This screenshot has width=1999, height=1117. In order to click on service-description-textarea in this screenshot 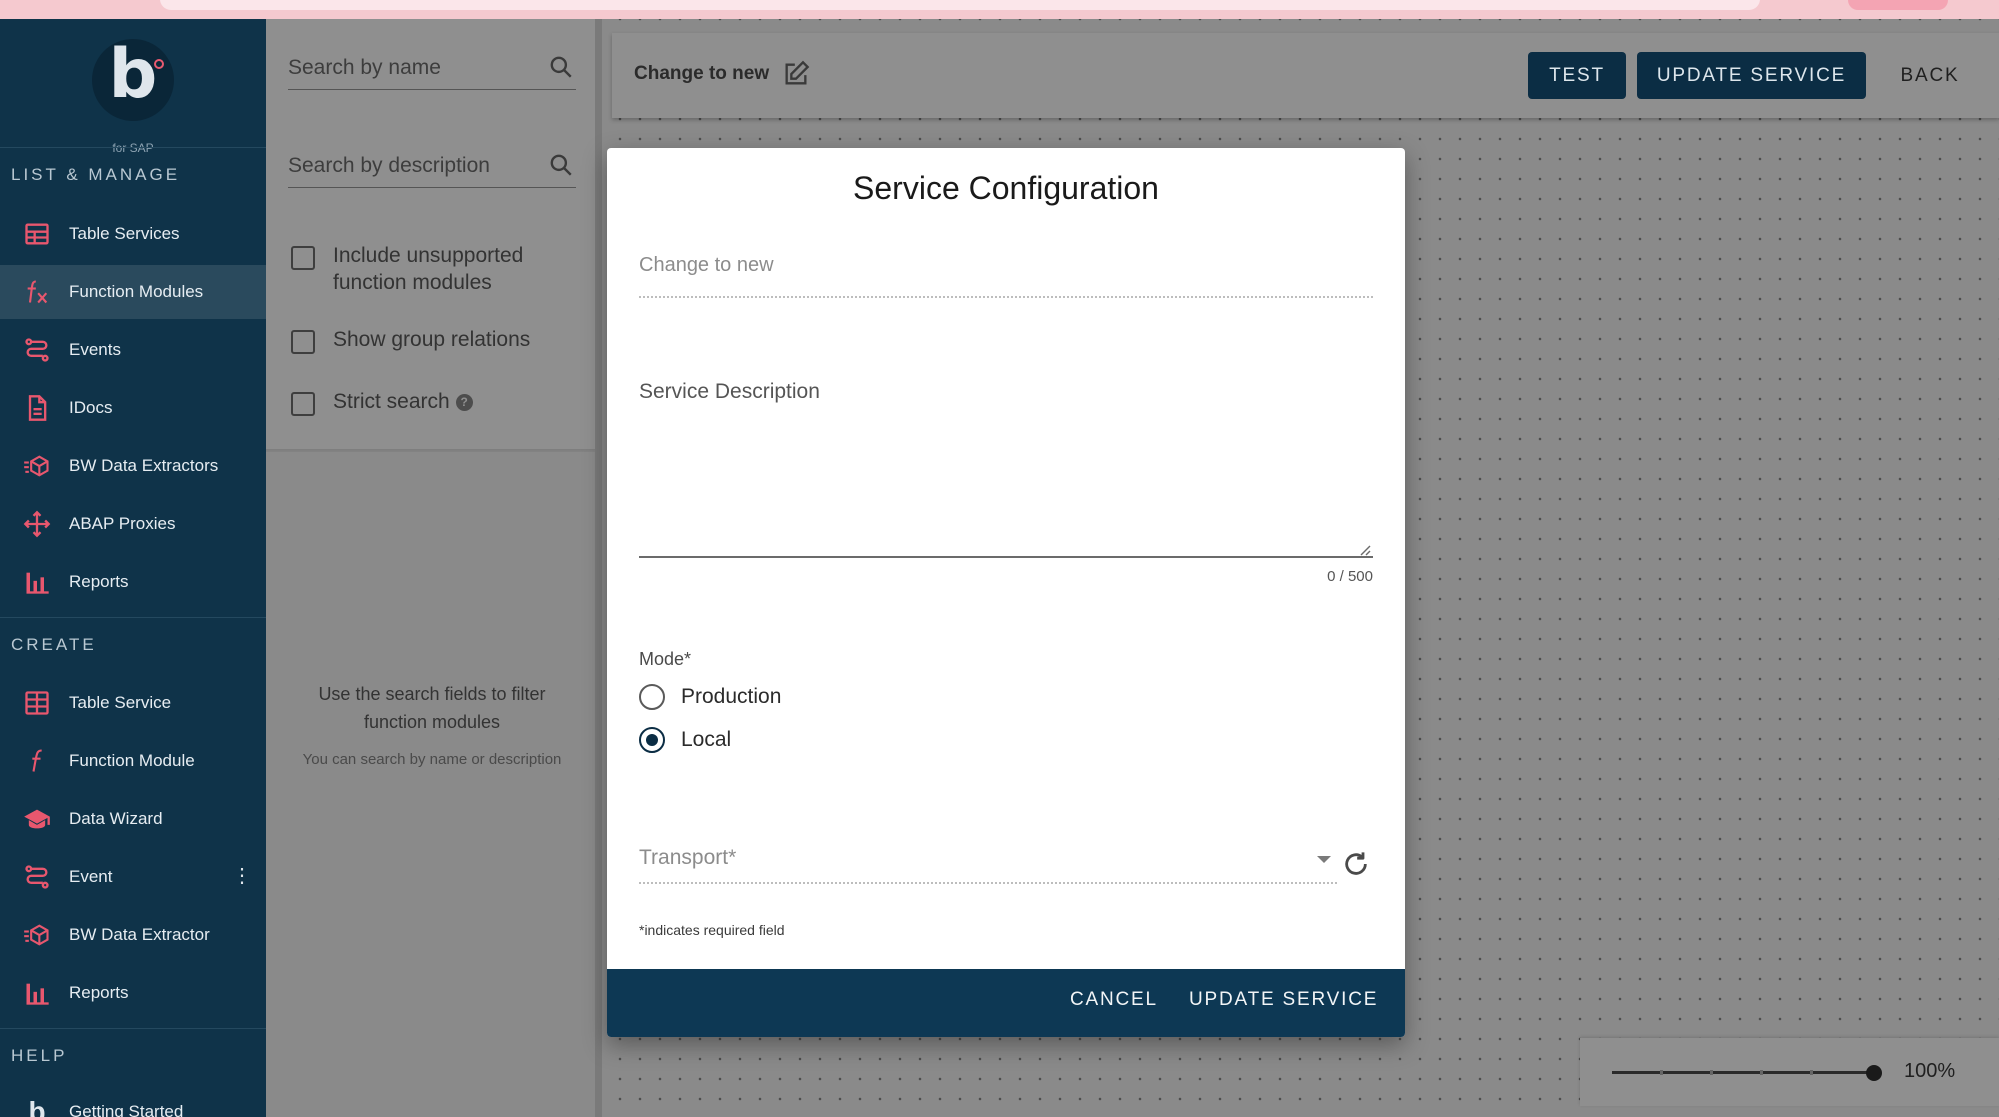, I will do `click(1006, 486)`.